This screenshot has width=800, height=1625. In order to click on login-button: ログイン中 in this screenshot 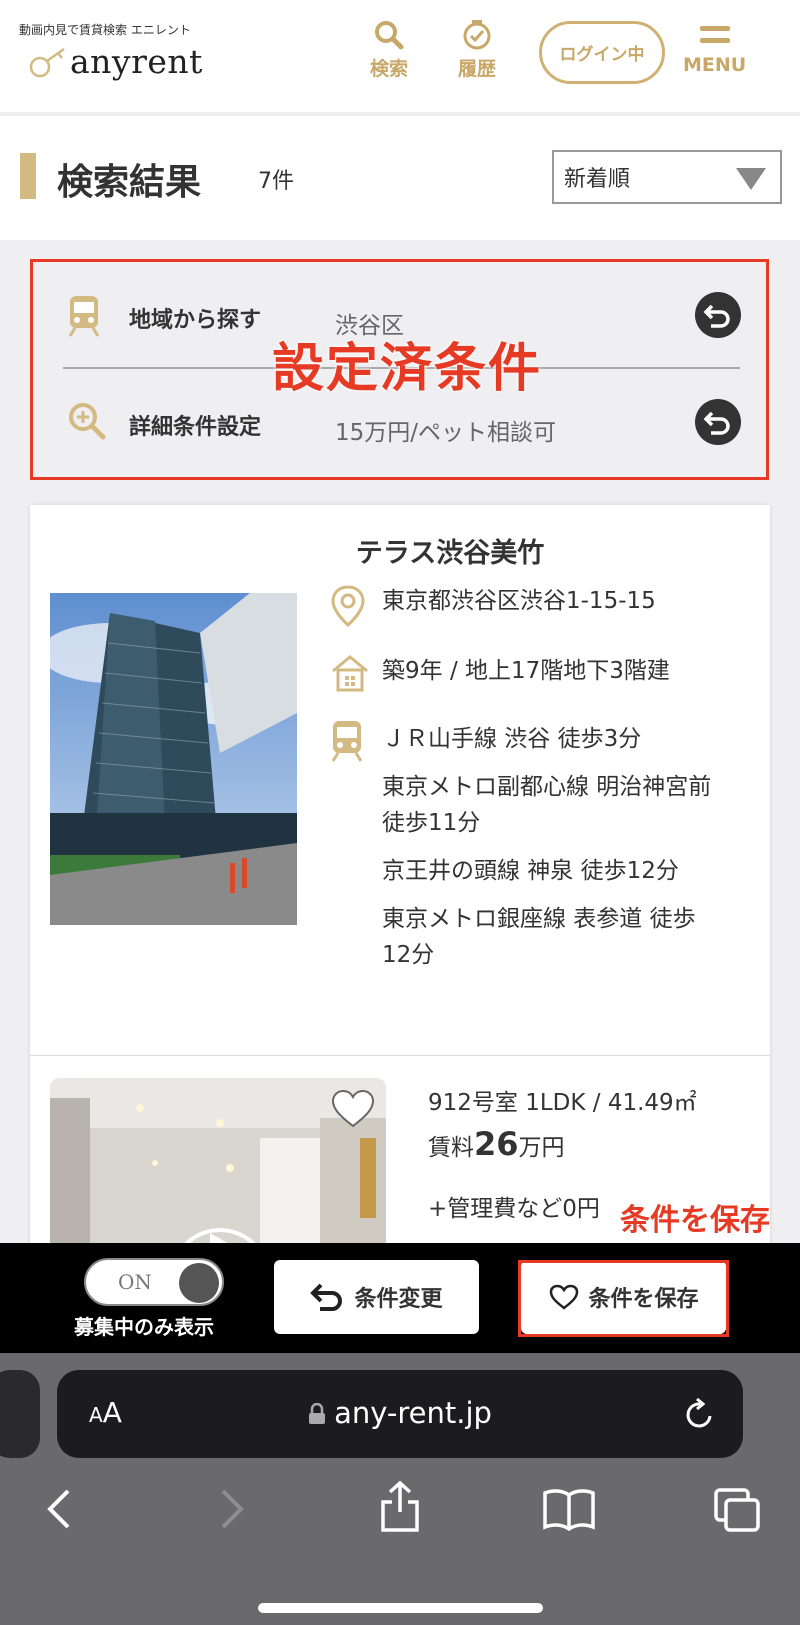, I will do `click(602, 52)`.